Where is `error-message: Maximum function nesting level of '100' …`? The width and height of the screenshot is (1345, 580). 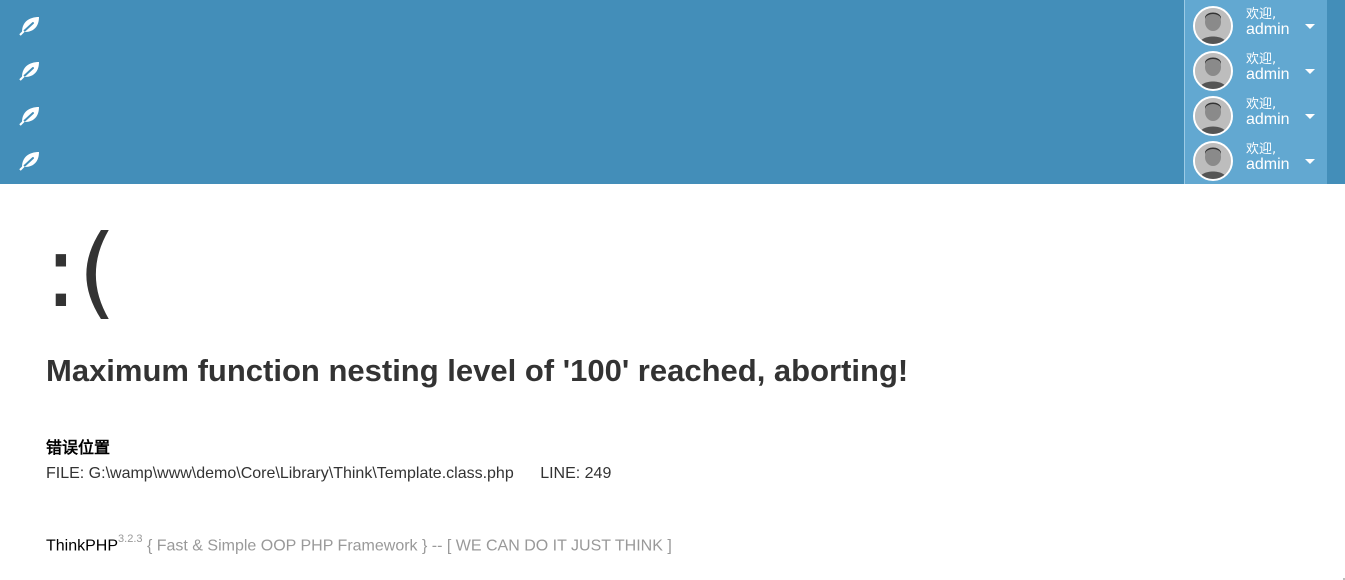 error-message: Maximum function nesting level of '100' … is located at coordinates (477, 370).